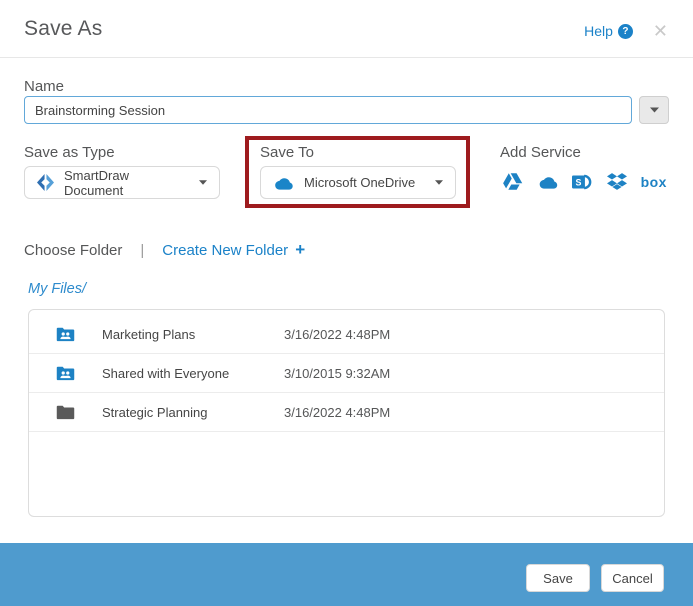 The image size is (693, 606). Describe the element at coordinates (540, 152) in the screenshot. I see `add-service-label: Add Service` at that location.